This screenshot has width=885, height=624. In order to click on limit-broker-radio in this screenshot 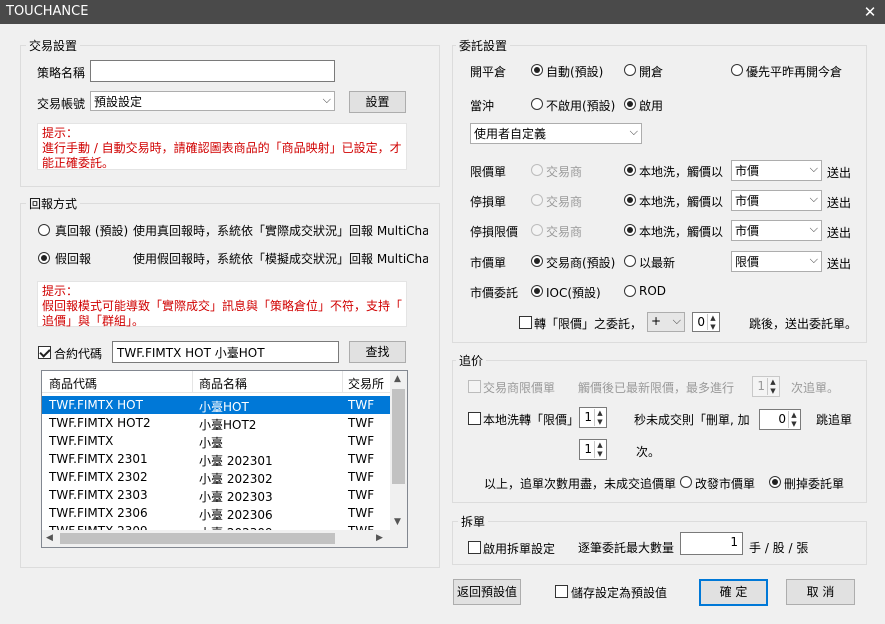, I will do `click(537, 170)`.